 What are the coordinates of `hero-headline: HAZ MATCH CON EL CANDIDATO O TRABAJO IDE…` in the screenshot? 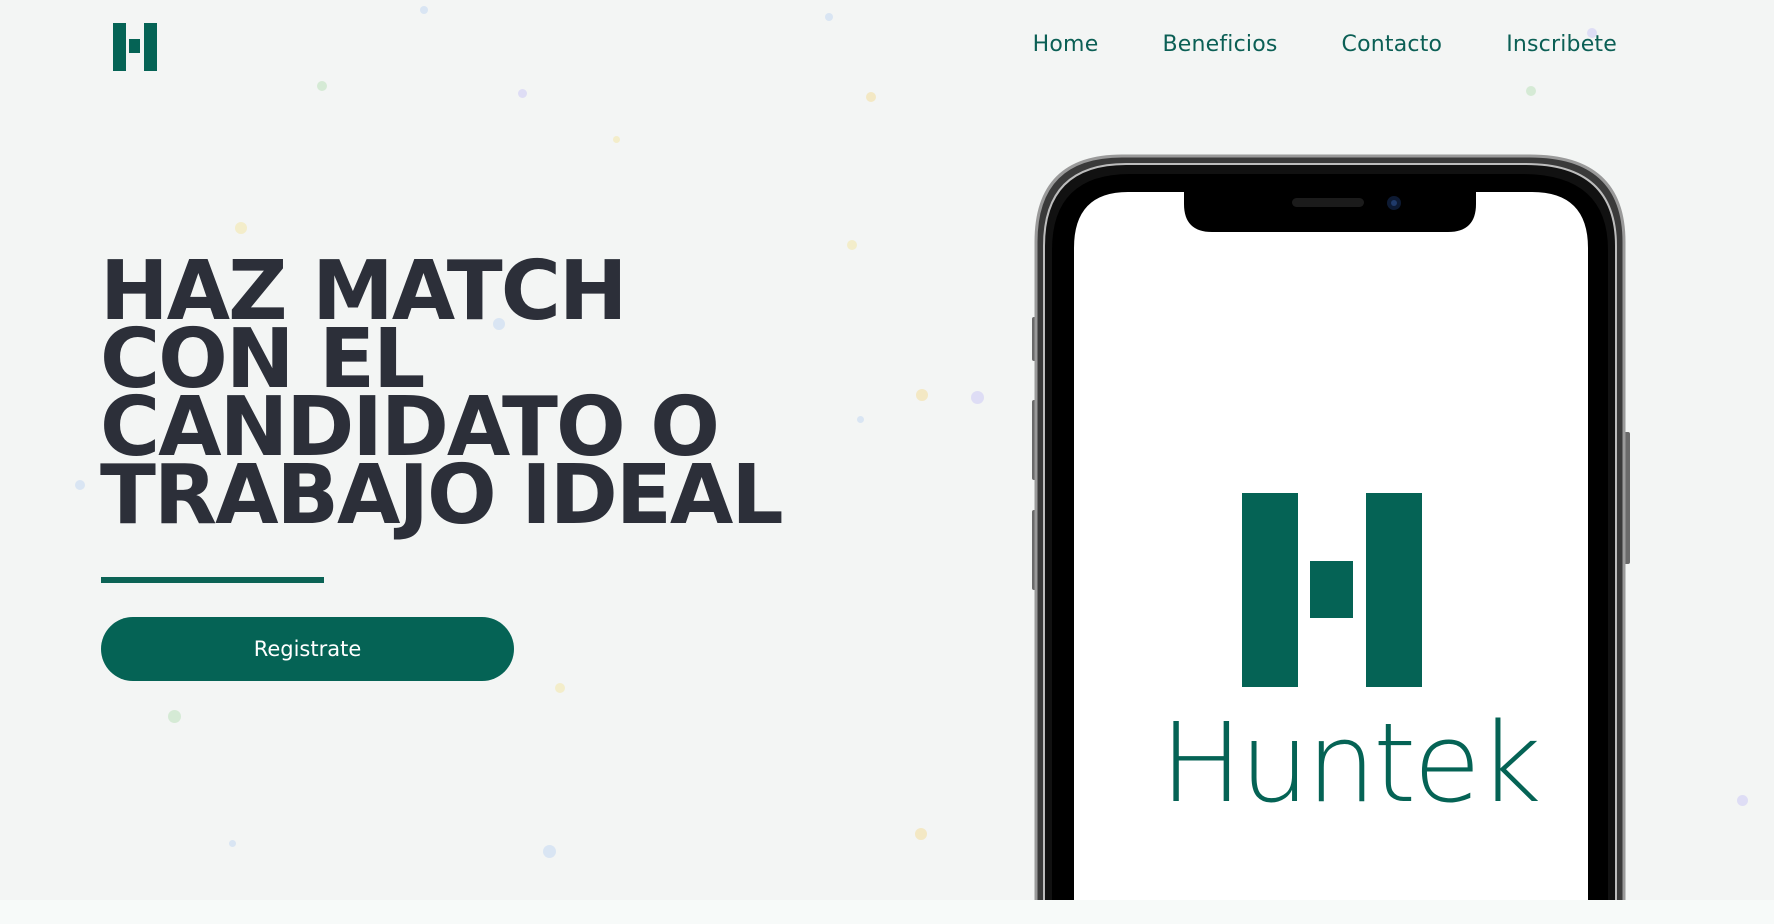 It's located at (460, 397).